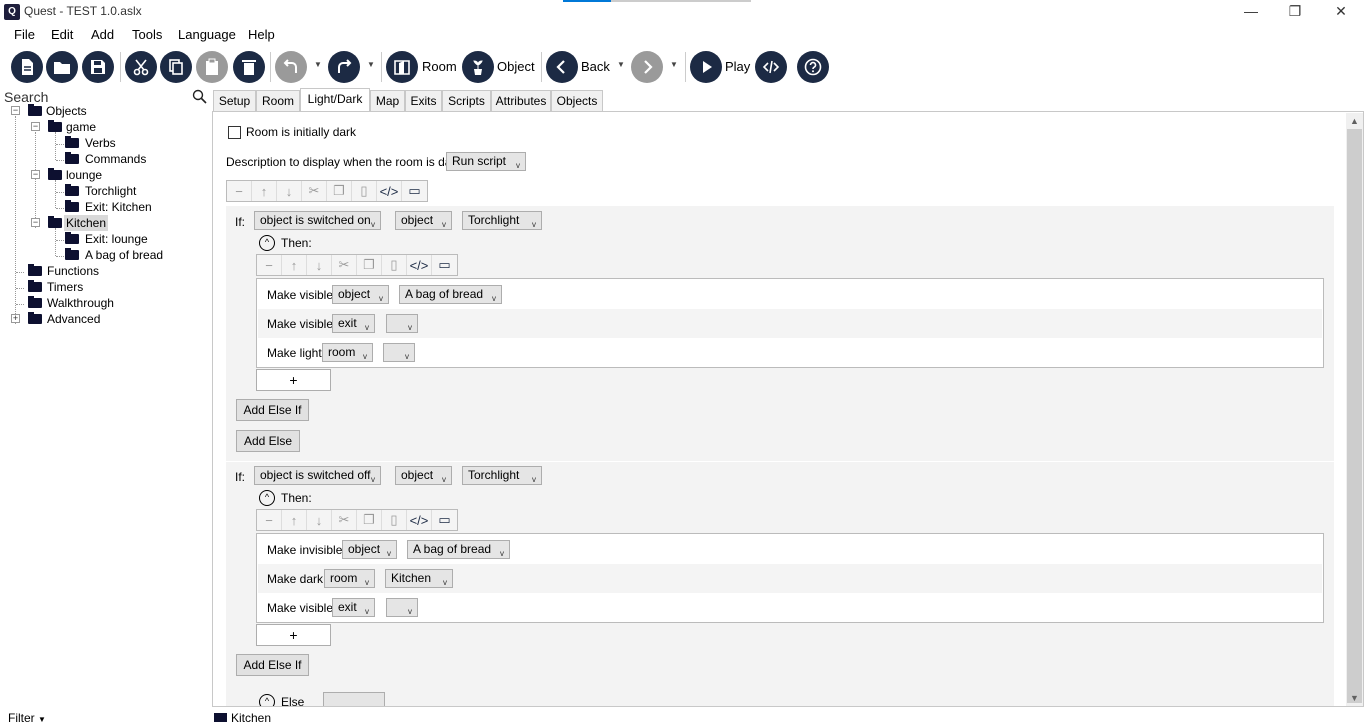  I want to click on copy-button, so click(176, 67).